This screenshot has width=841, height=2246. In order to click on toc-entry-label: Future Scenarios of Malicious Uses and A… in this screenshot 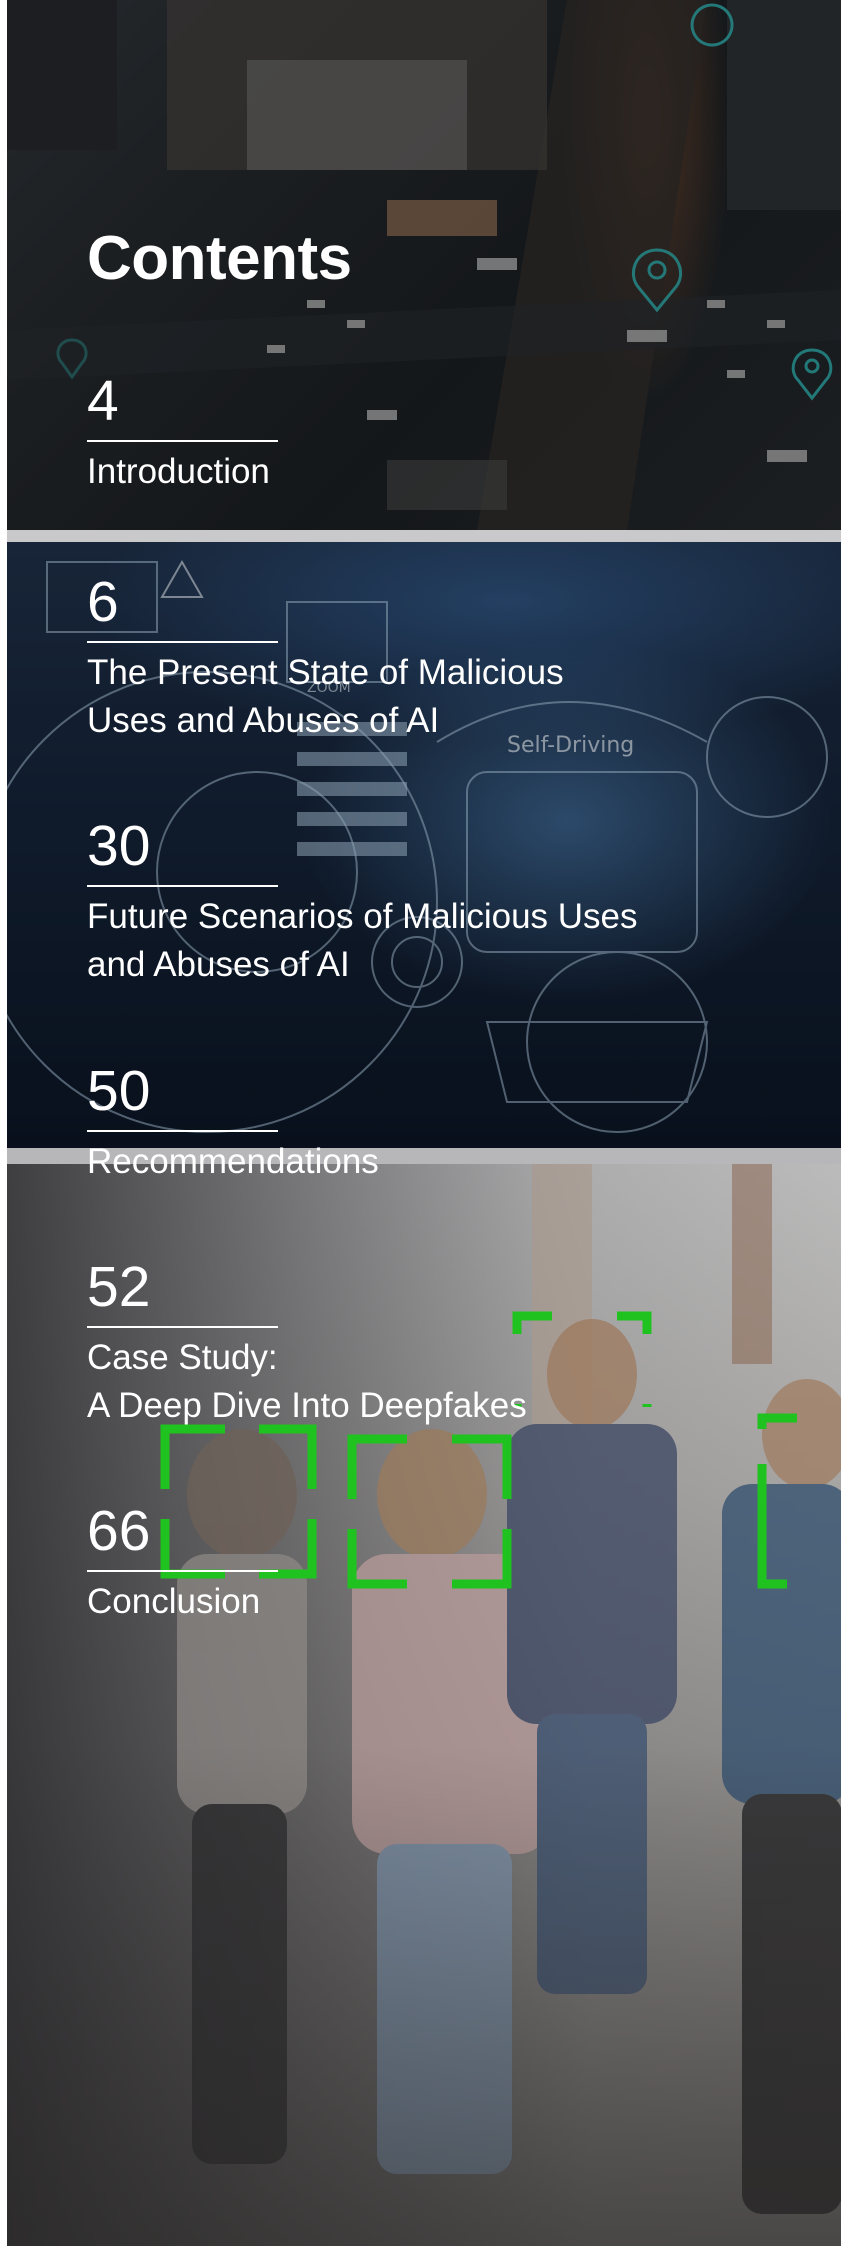, I will do `click(362, 940)`.